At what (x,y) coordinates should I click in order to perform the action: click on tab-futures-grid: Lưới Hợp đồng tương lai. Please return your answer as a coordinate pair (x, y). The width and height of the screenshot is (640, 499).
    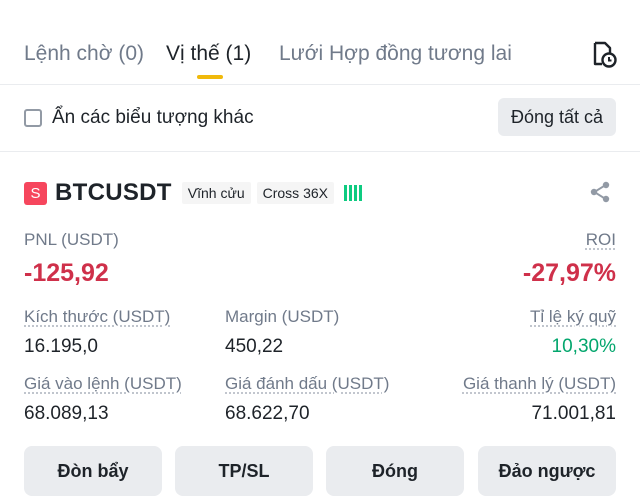
    Looking at the image, I should click on (395, 54).